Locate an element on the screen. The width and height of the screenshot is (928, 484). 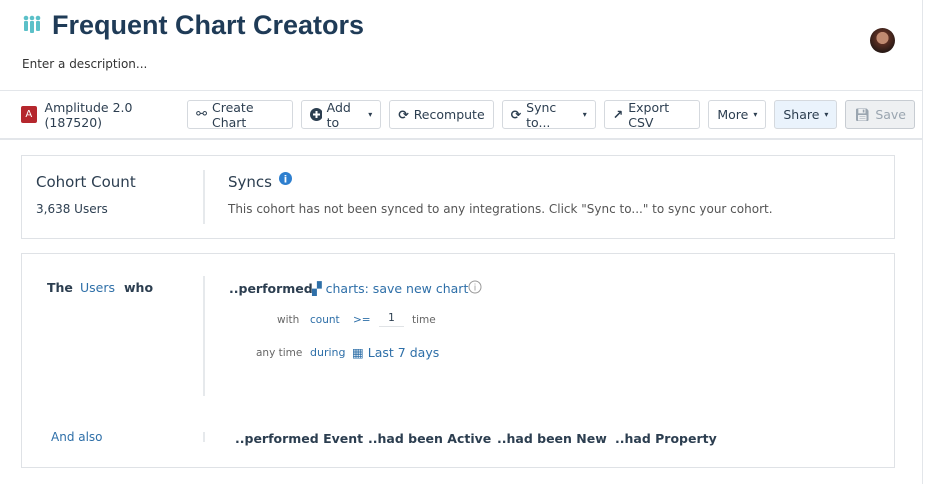
save-button: 💾︎ Save is located at coordinates (880, 114).